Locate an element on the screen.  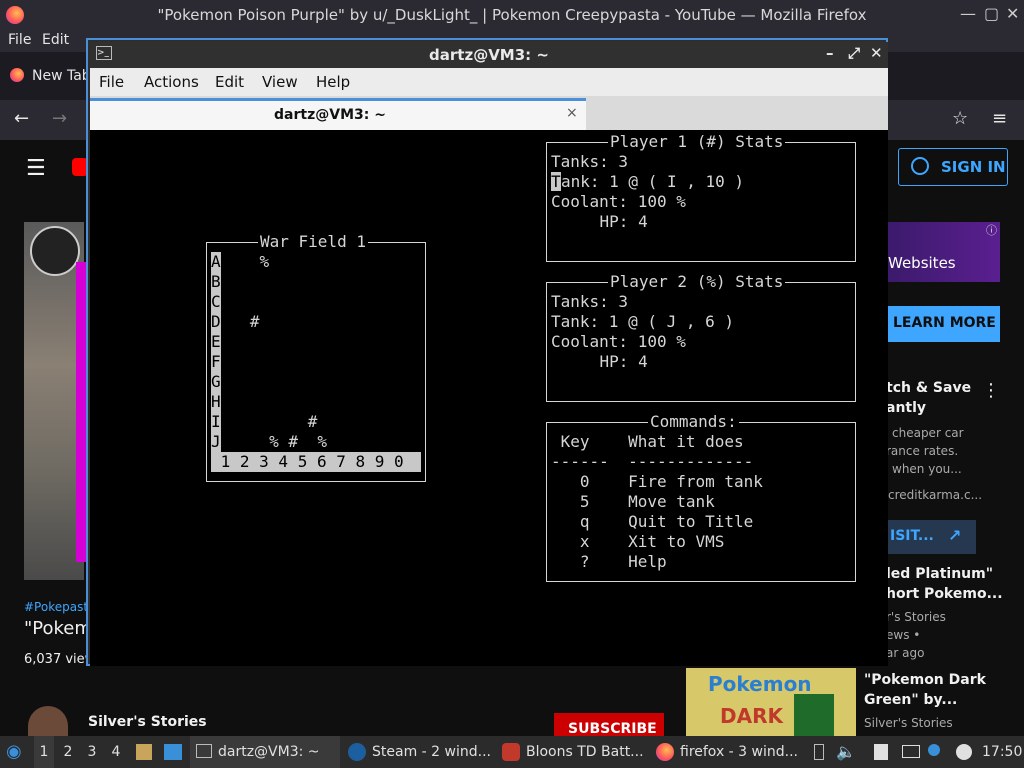
steam-tray-icon is located at coordinates (964, 752).